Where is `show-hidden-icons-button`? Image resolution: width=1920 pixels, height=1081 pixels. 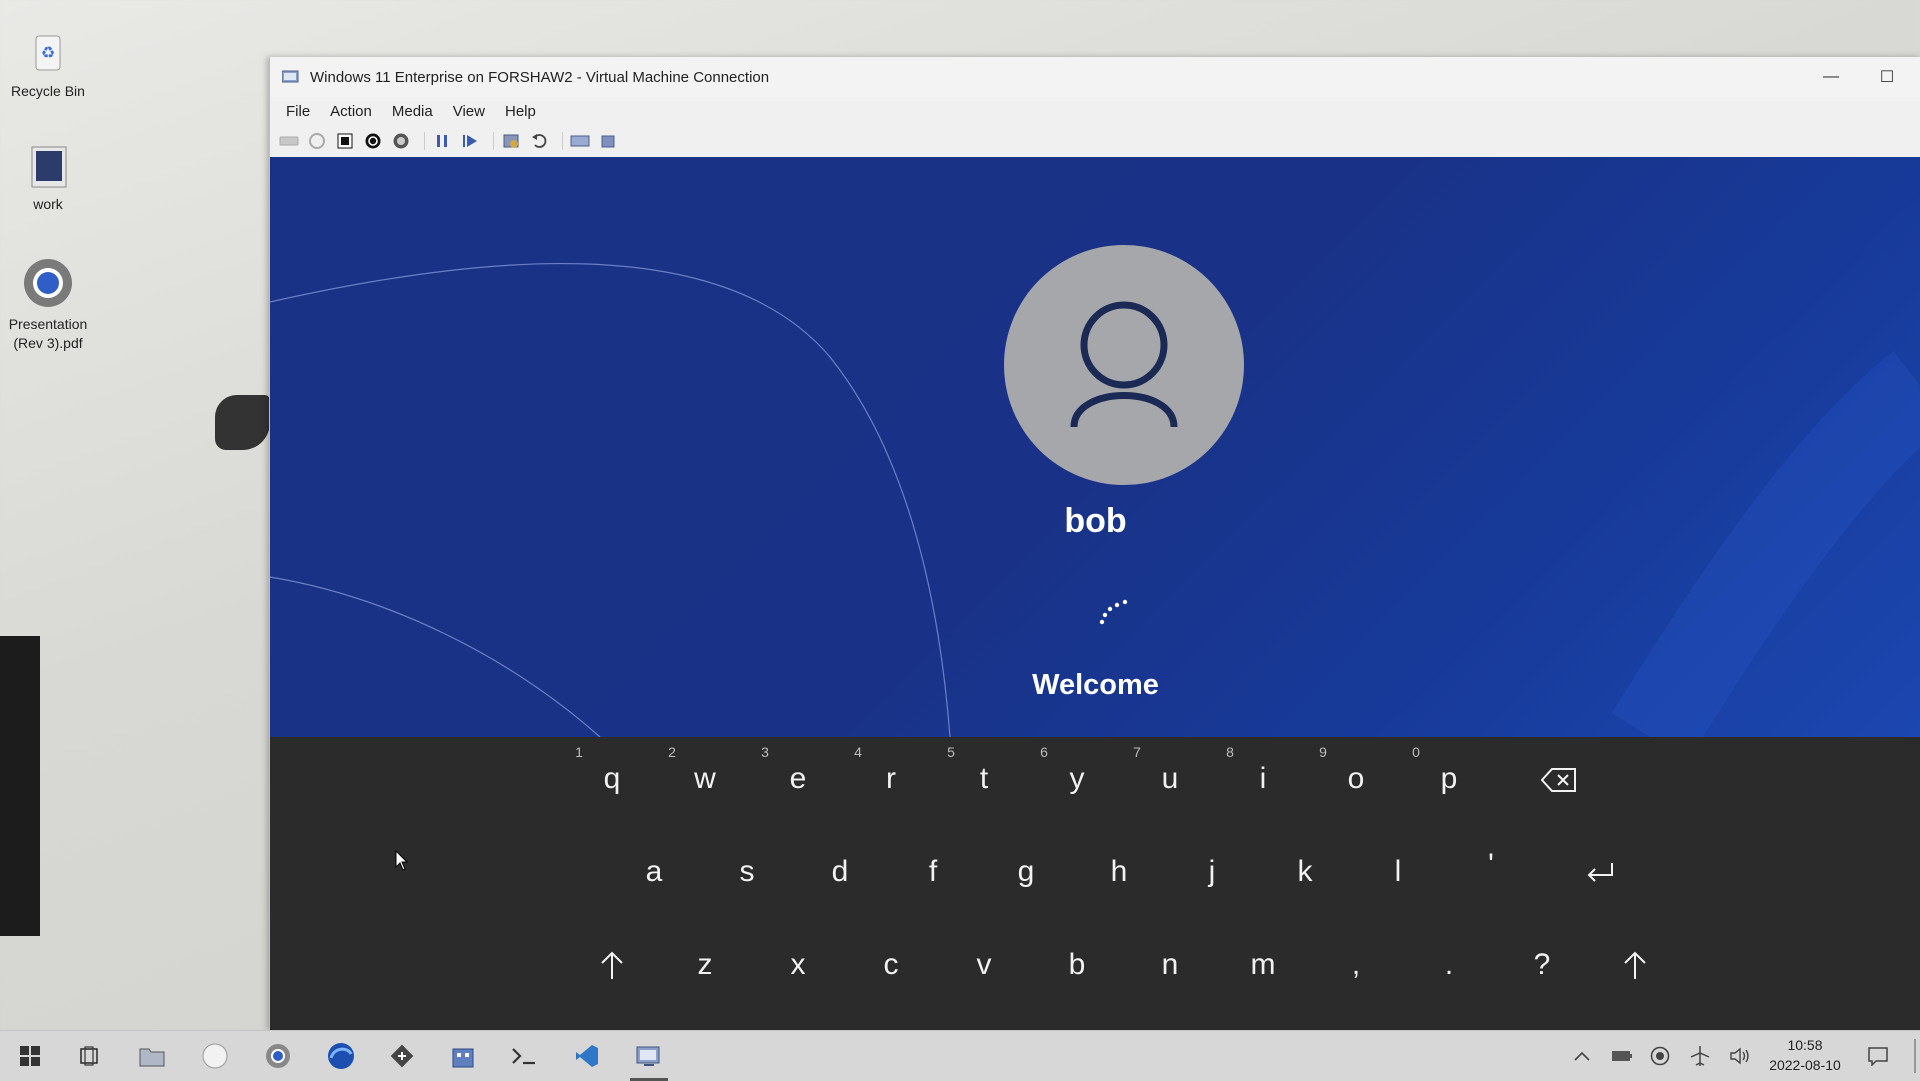
show-hidden-icons-button is located at coordinates (1582, 1056).